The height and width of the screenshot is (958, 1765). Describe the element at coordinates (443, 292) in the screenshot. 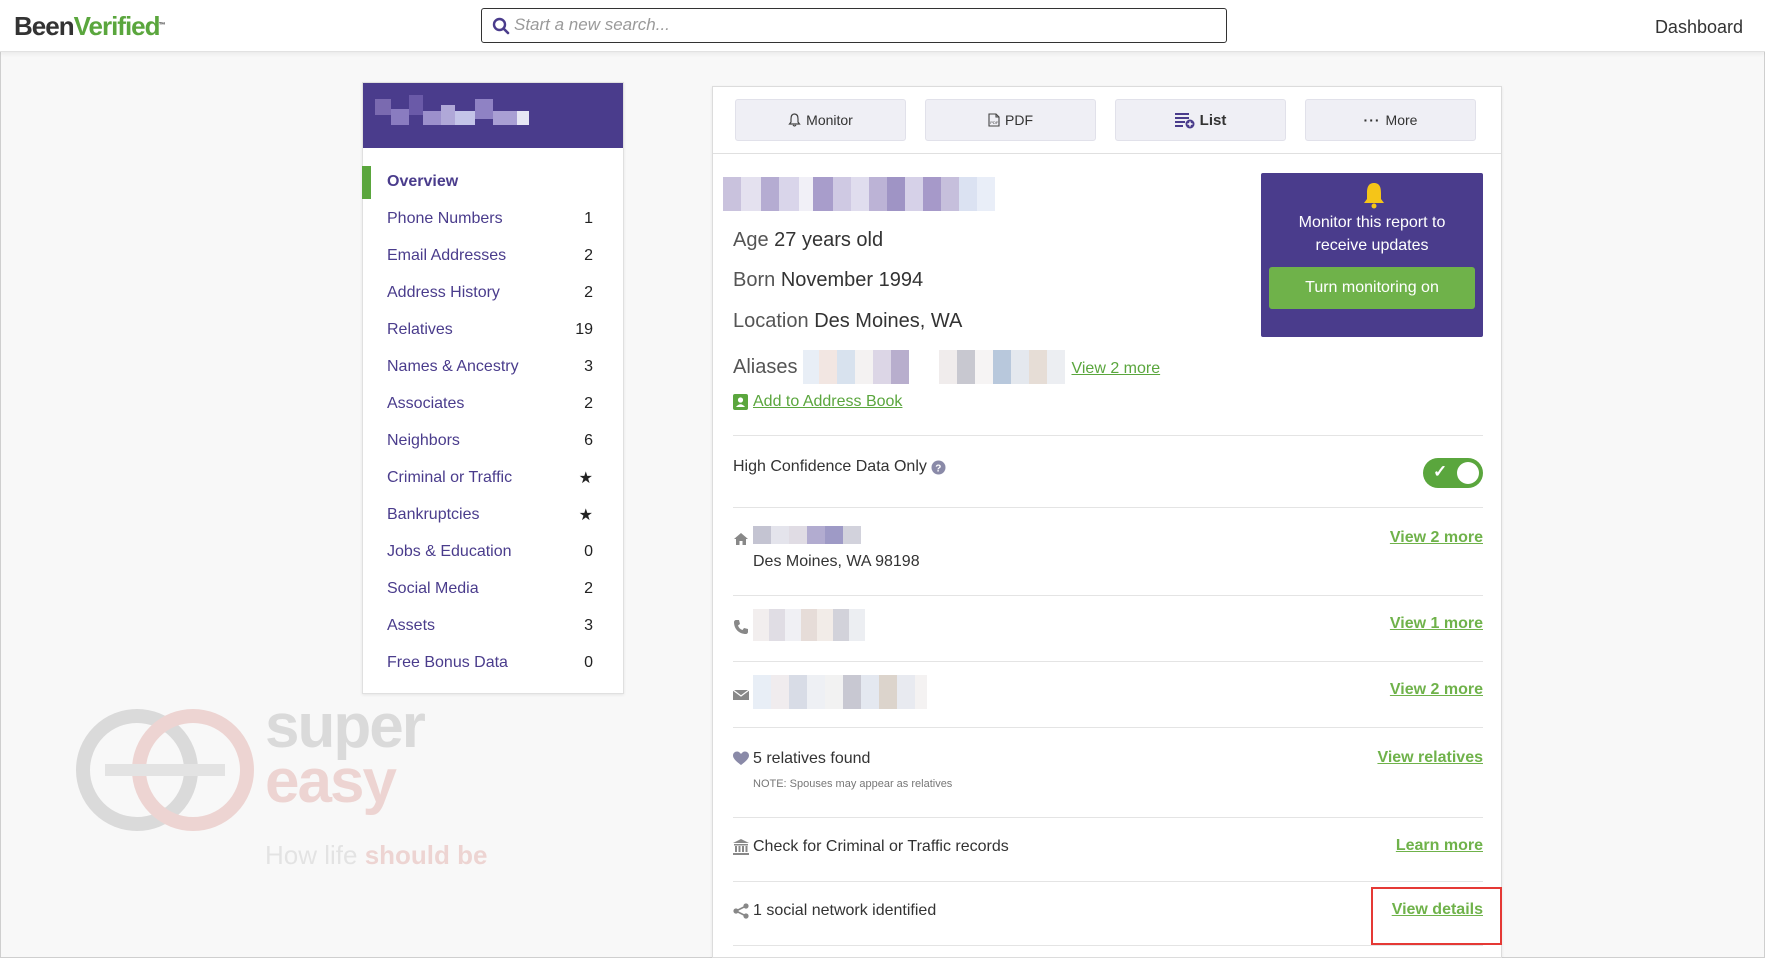

I see `sidebar-item-label: Address History` at that location.